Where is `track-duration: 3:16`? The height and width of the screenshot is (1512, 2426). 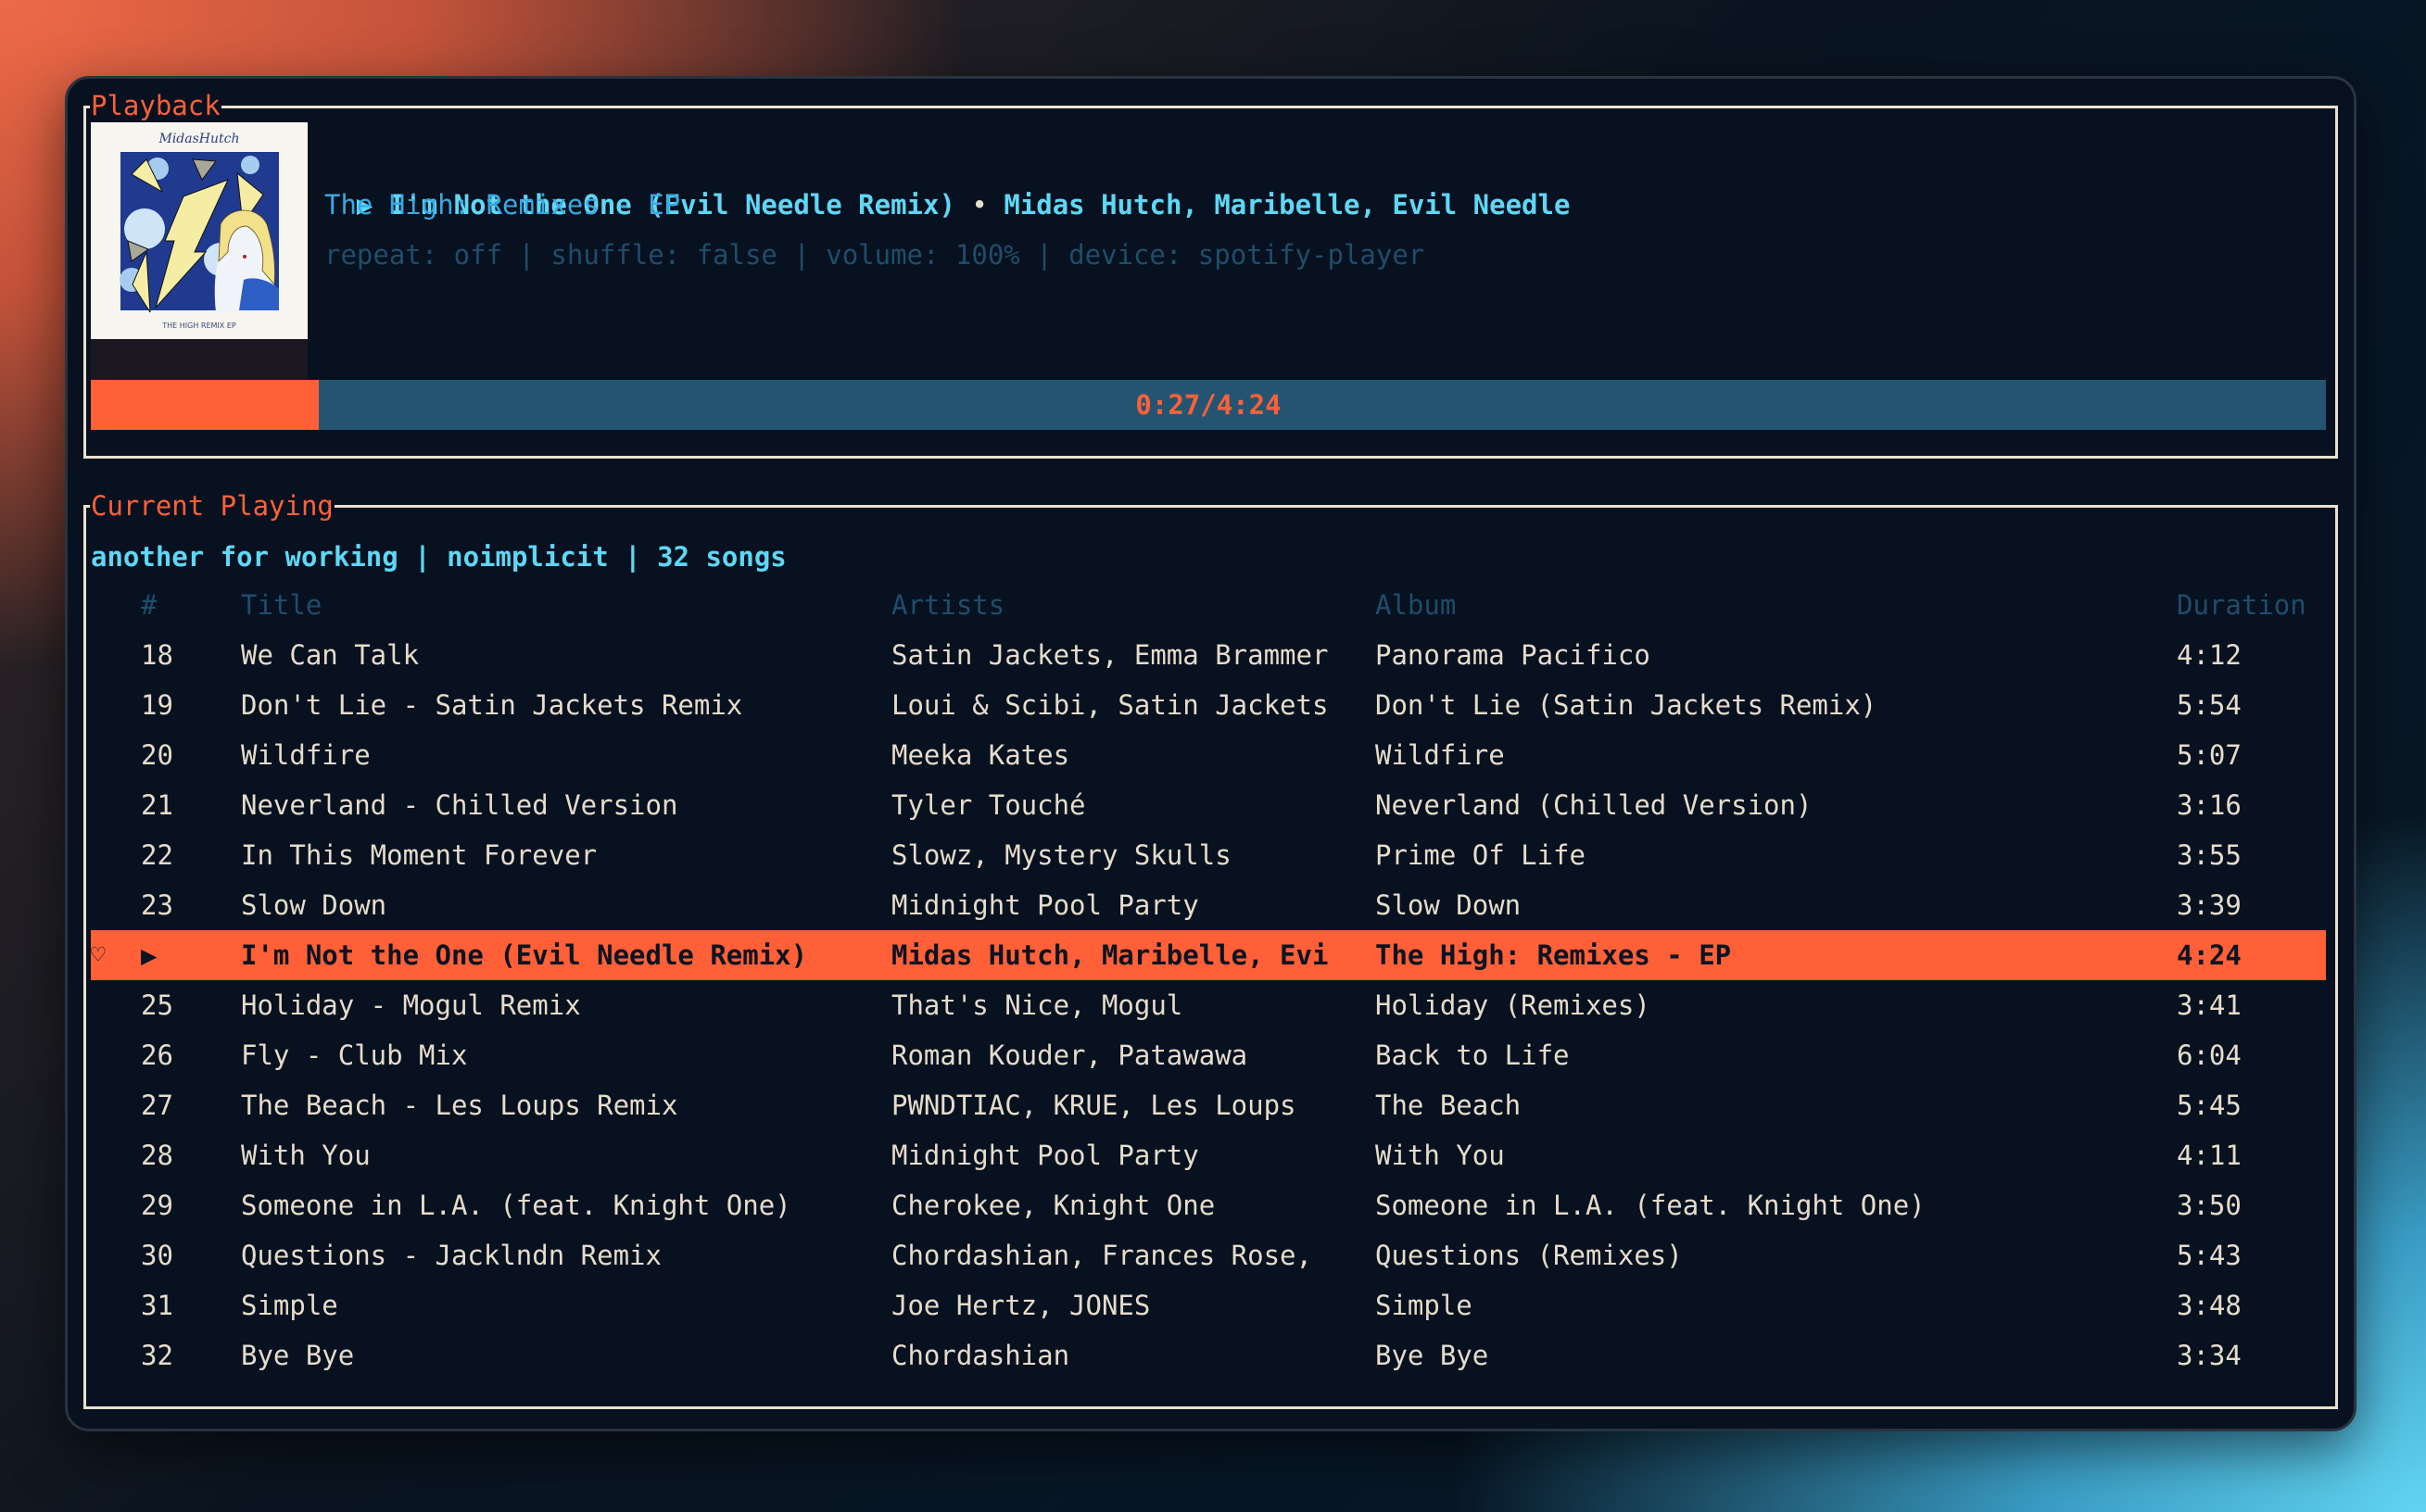 track-duration: 3:16 is located at coordinates (2209, 805).